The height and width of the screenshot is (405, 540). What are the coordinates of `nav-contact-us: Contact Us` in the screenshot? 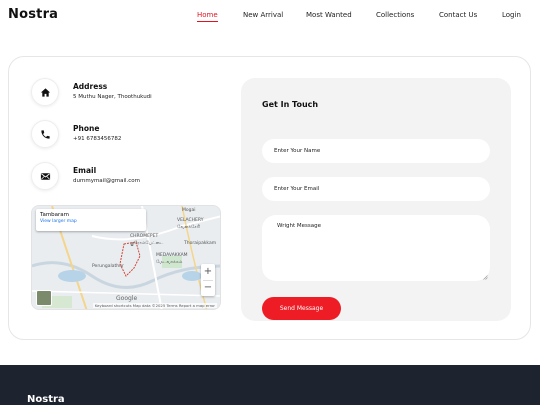 It's located at (458, 15).